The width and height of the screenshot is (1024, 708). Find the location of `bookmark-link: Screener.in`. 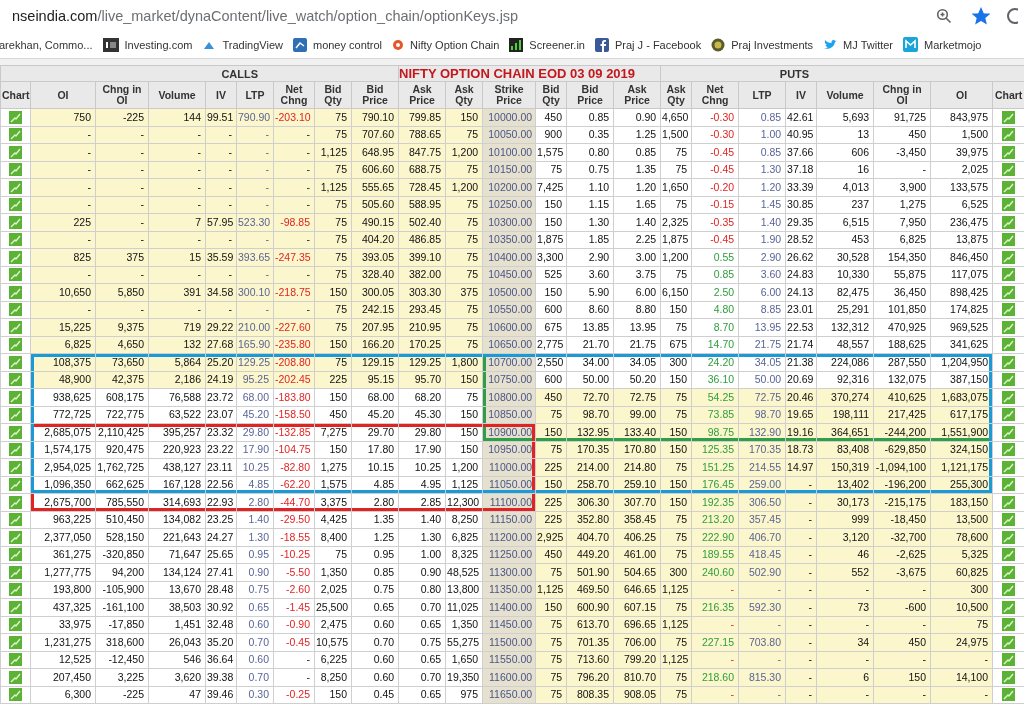

bookmark-link: Screener.in is located at coordinates (547, 44).